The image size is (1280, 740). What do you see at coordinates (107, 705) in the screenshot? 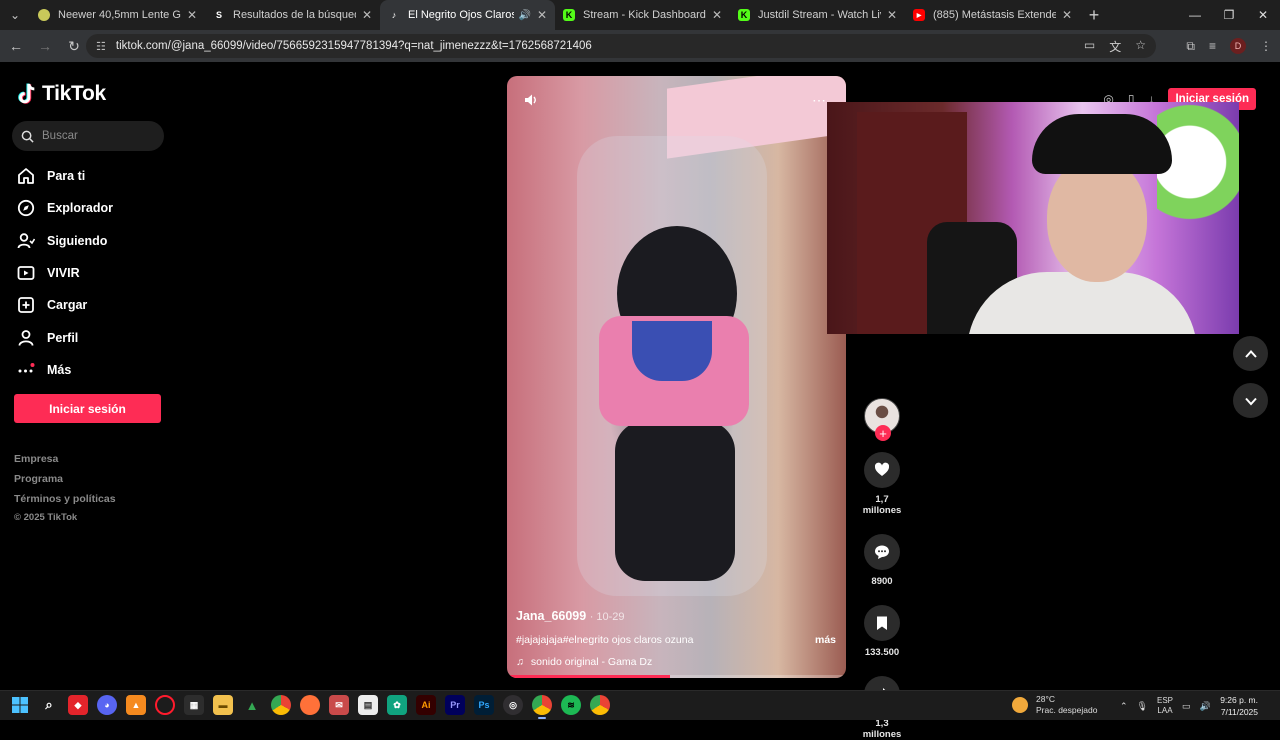
I see `discord-icon: ◕` at bounding box center [107, 705].